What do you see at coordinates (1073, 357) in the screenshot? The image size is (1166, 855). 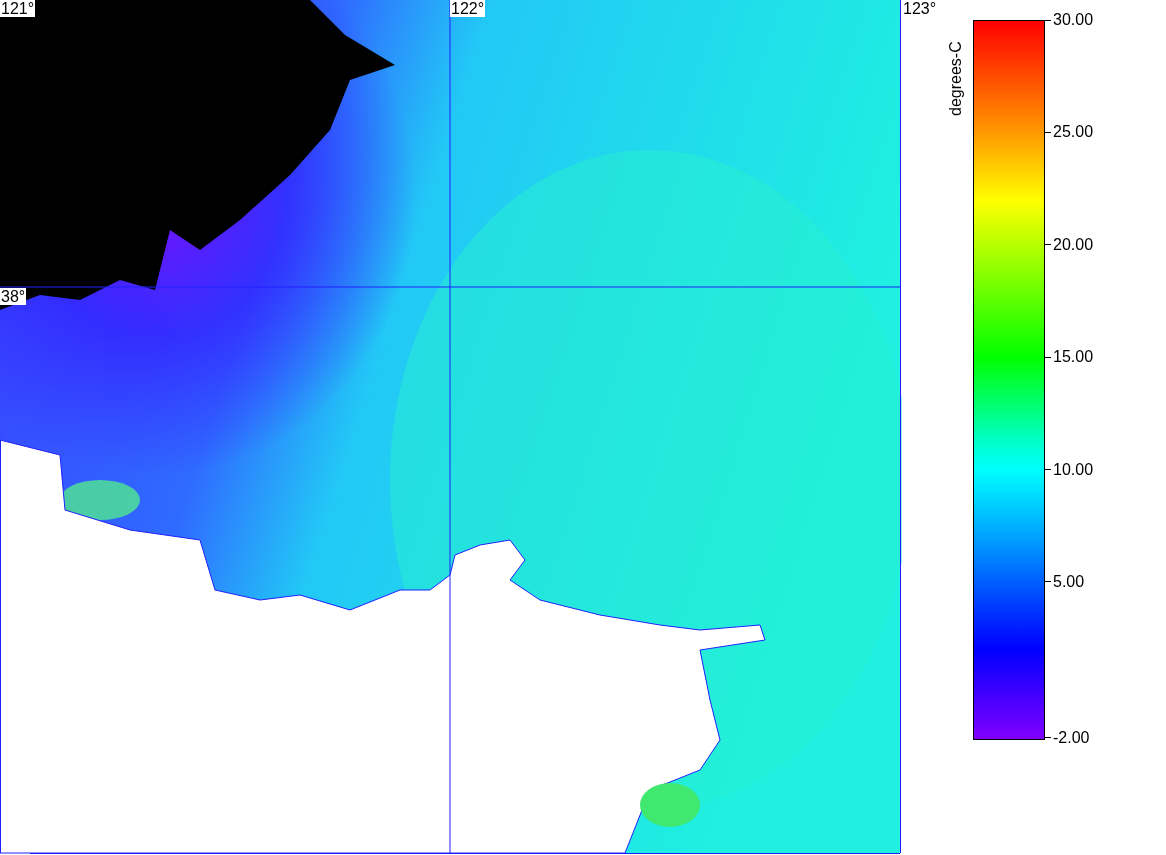 I see `scale-tick-label: 15.00` at bounding box center [1073, 357].